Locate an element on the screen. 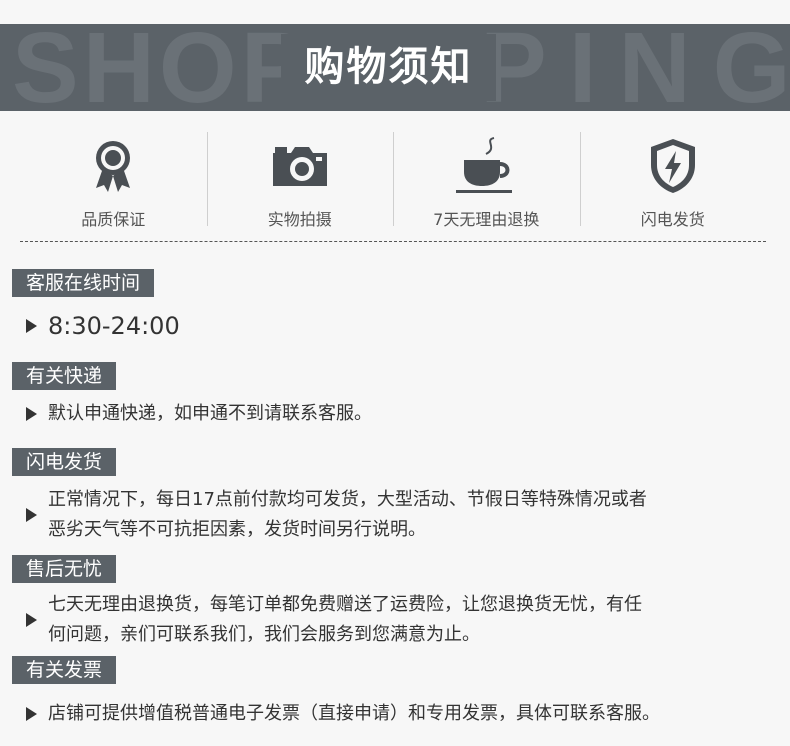 Image resolution: width=790 pixels, height=746 pixels. camera-icon is located at coordinates (299, 166).